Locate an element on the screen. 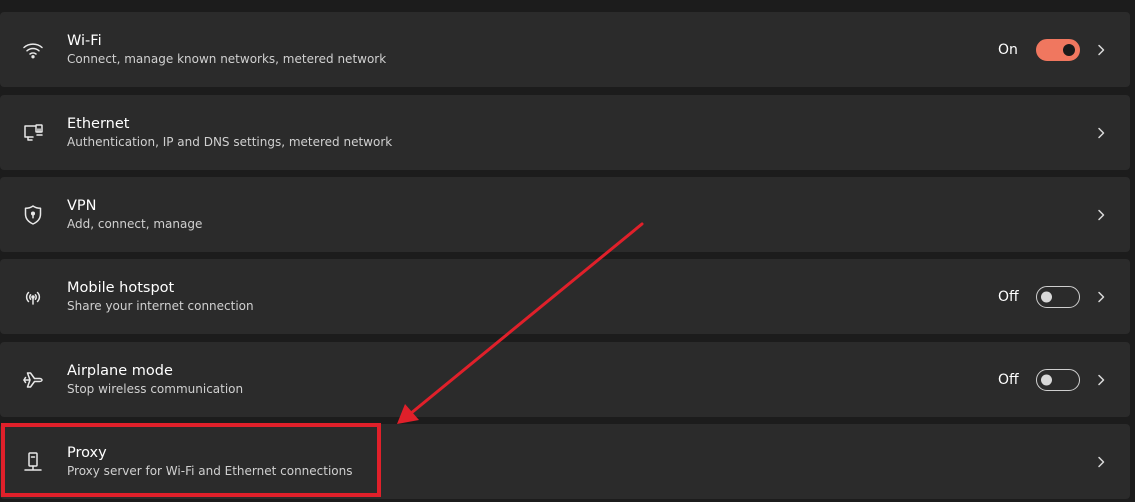 This screenshot has height=502, width=1135. airplane-mode-toggle-state: Off is located at coordinates (1008, 379).